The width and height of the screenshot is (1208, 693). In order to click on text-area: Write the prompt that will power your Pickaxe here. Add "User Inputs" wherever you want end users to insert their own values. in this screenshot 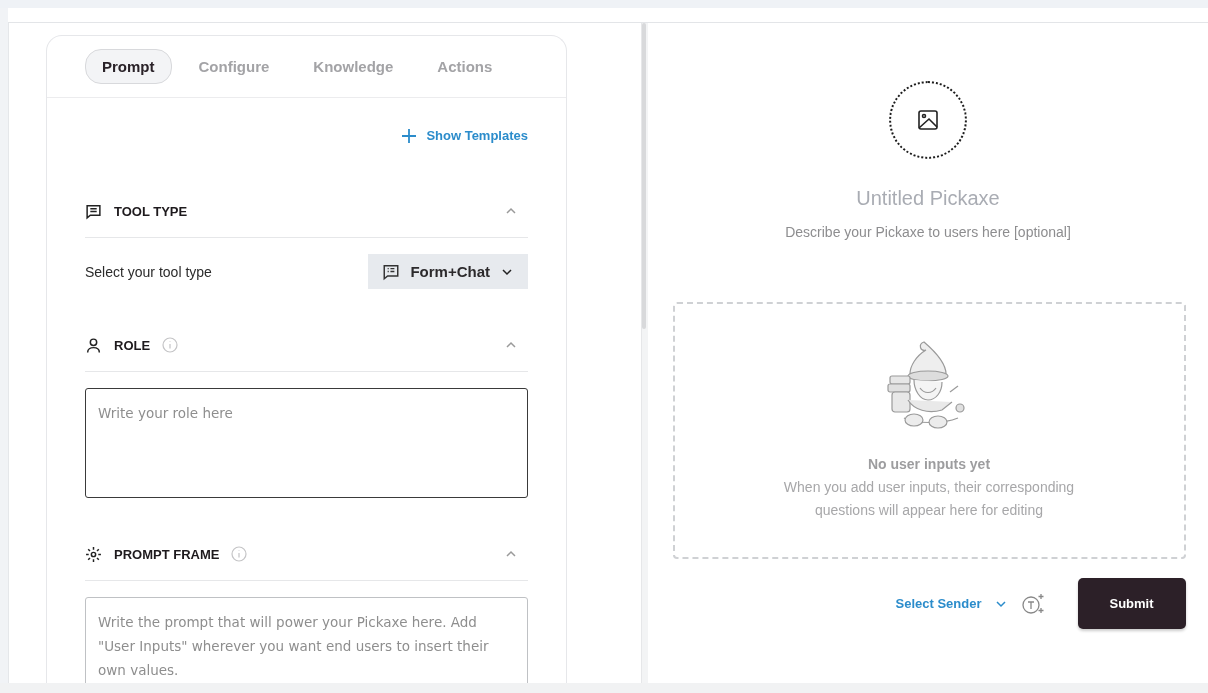, I will do `click(306, 640)`.